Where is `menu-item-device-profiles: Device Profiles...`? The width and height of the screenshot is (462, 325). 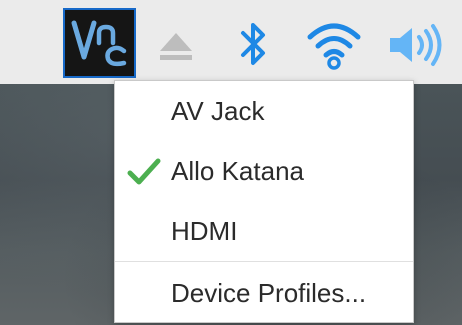
menu-item-device-profiles: Device Profiles... is located at coordinates (264, 293).